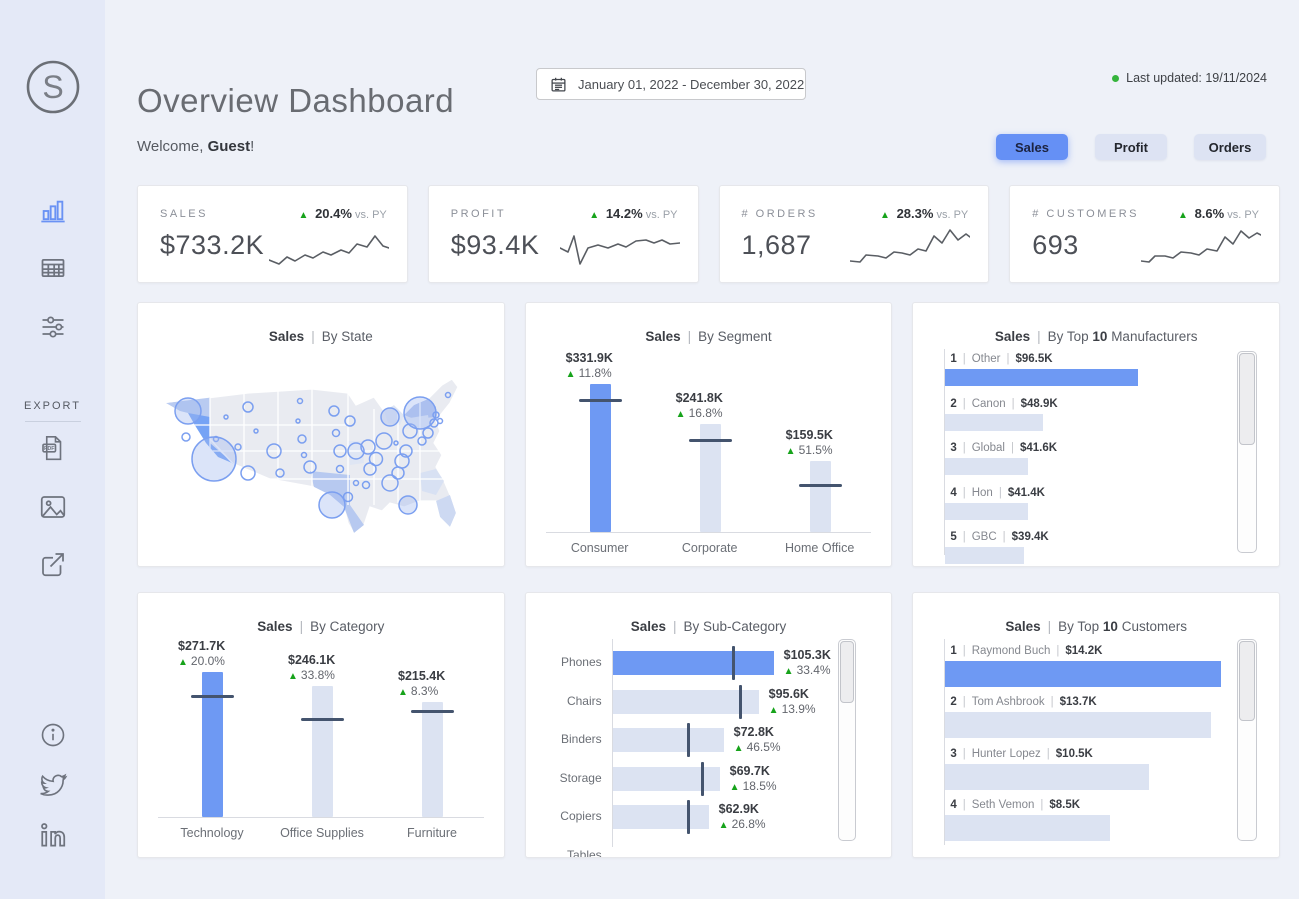  I want to click on linkedin-link, so click(53, 835).